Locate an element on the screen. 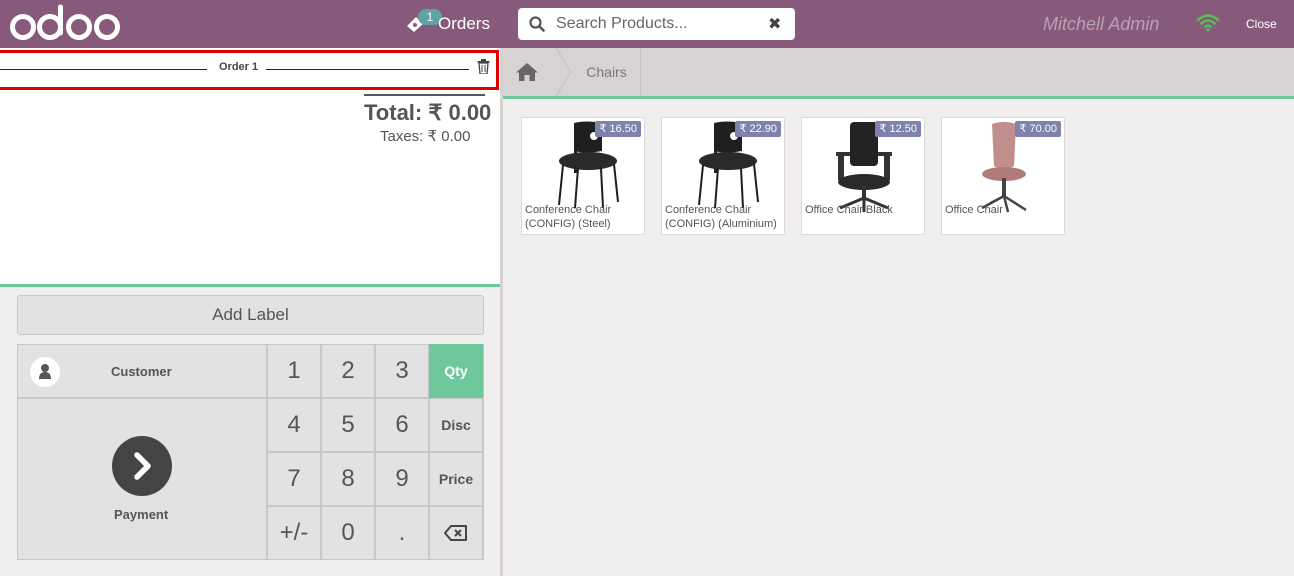  product-card: ₹ 12.50 Office Chair Black is located at coordinates (863, 176).